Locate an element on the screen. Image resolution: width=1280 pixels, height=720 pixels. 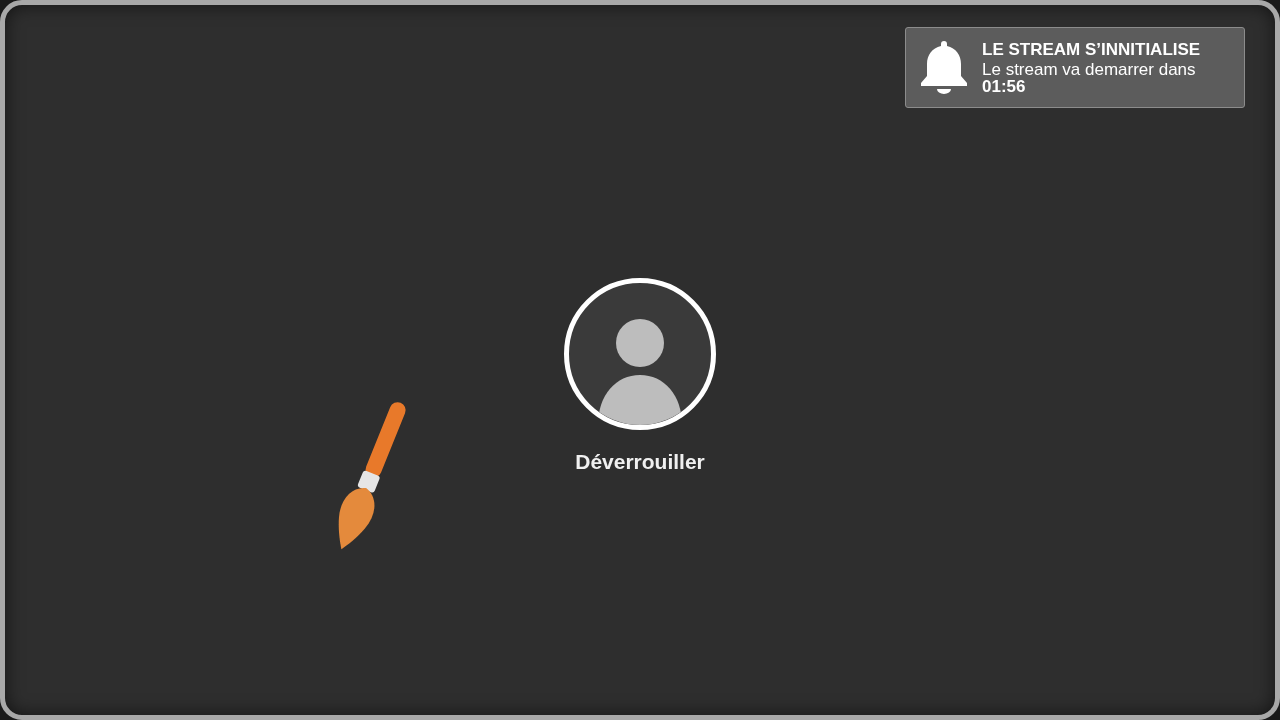
bell-icon is located at coordinates (944, 67).